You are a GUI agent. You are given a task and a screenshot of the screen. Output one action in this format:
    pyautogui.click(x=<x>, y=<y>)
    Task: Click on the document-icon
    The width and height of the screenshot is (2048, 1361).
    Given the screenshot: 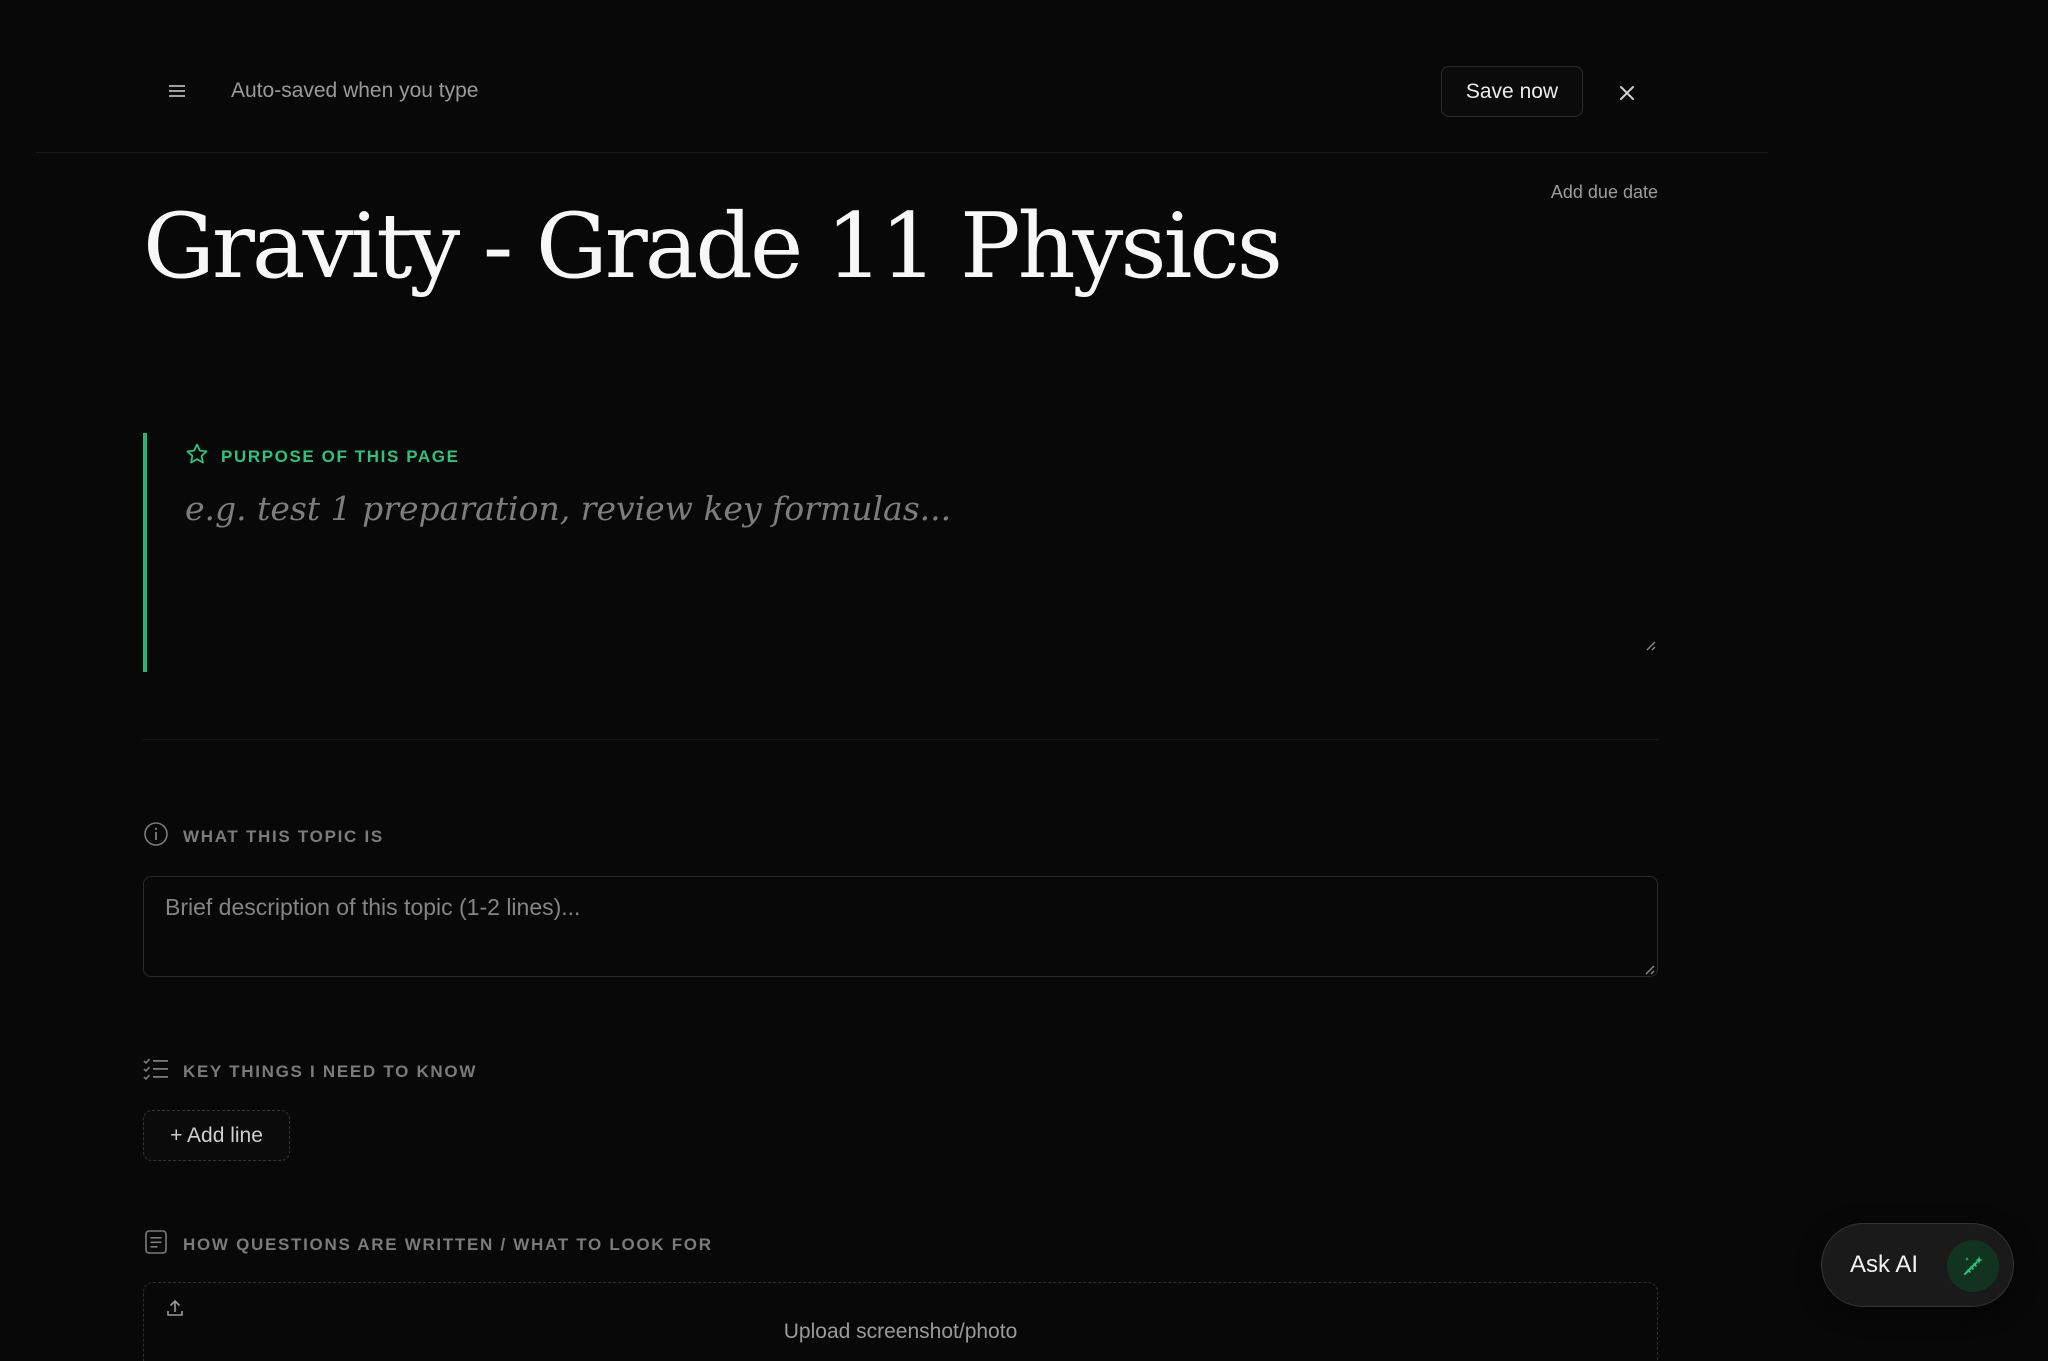 What is the action you would take?
    pyautogui.click(x=156, y=1244)
    